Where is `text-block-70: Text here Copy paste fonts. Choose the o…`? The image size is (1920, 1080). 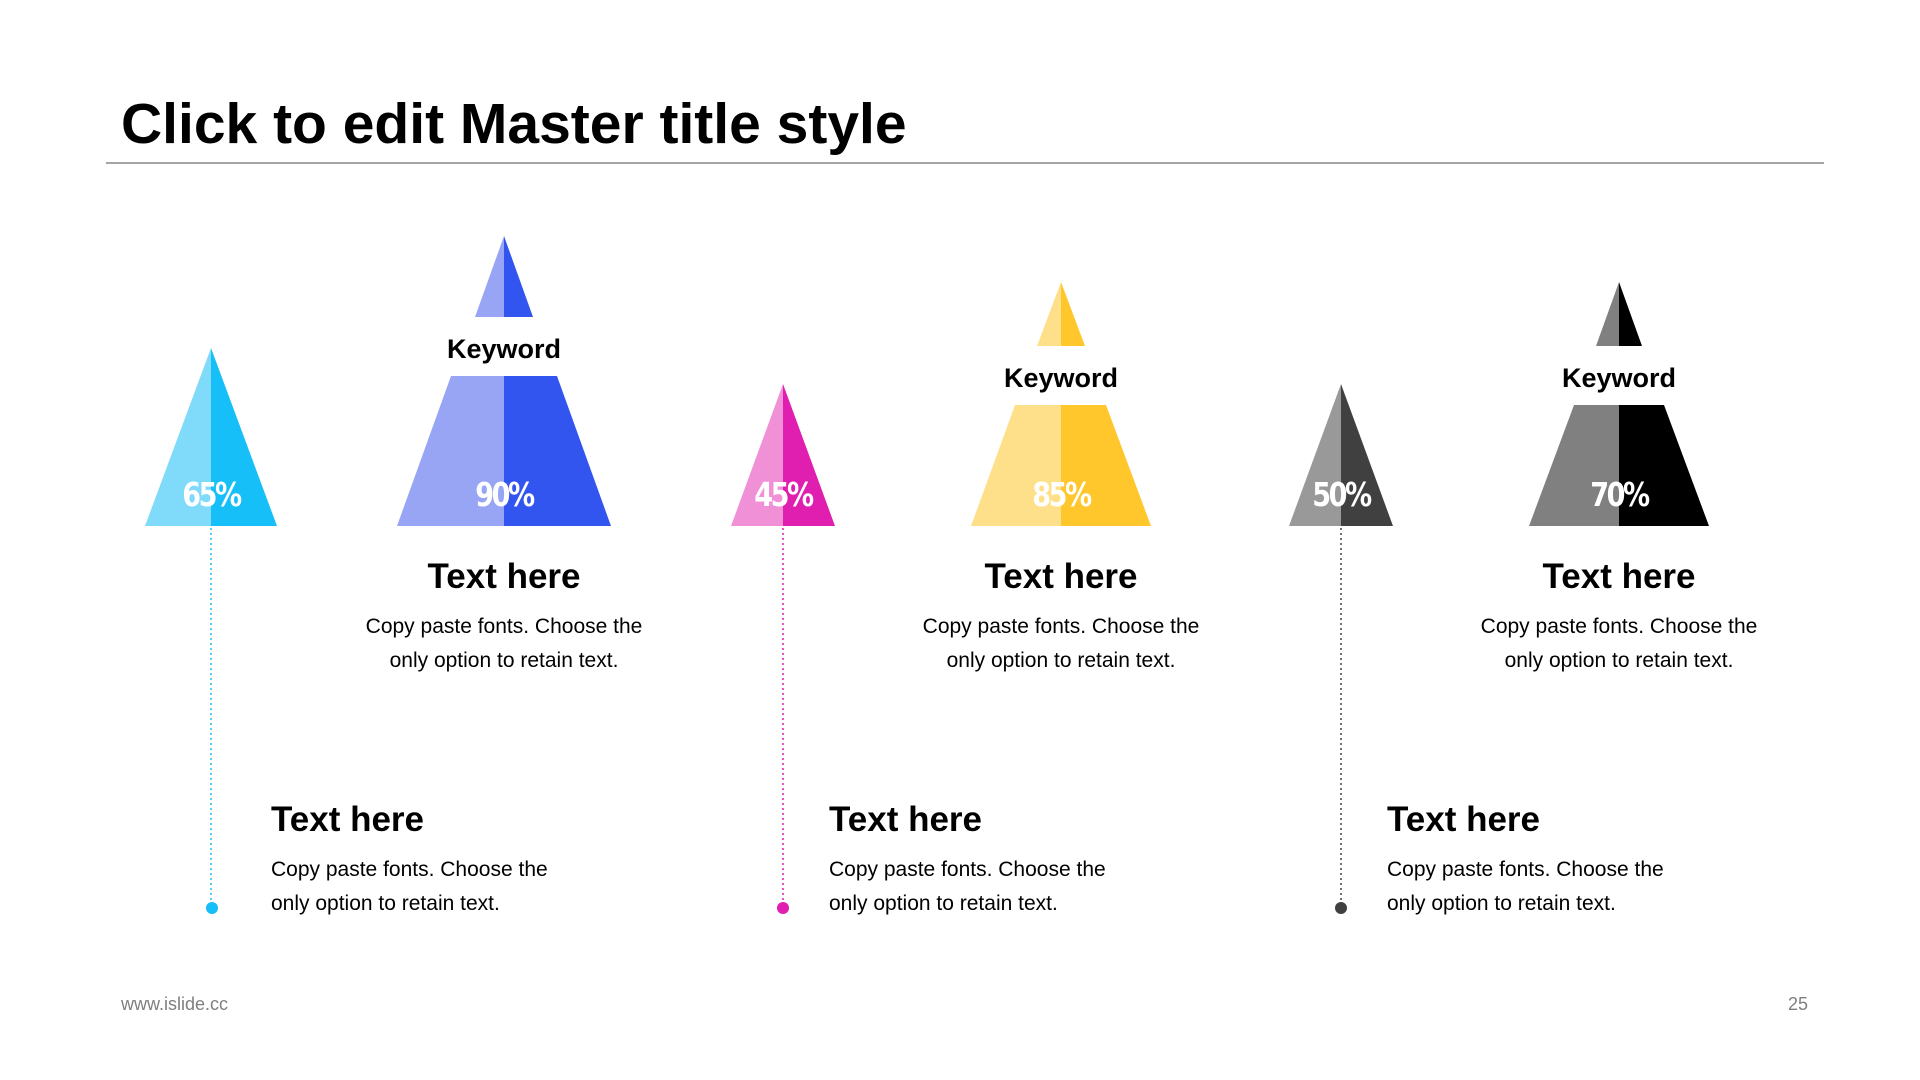 text-block-70: Text here Copy paste fonts. Choose the o… is located at coordinates (1619, 617).